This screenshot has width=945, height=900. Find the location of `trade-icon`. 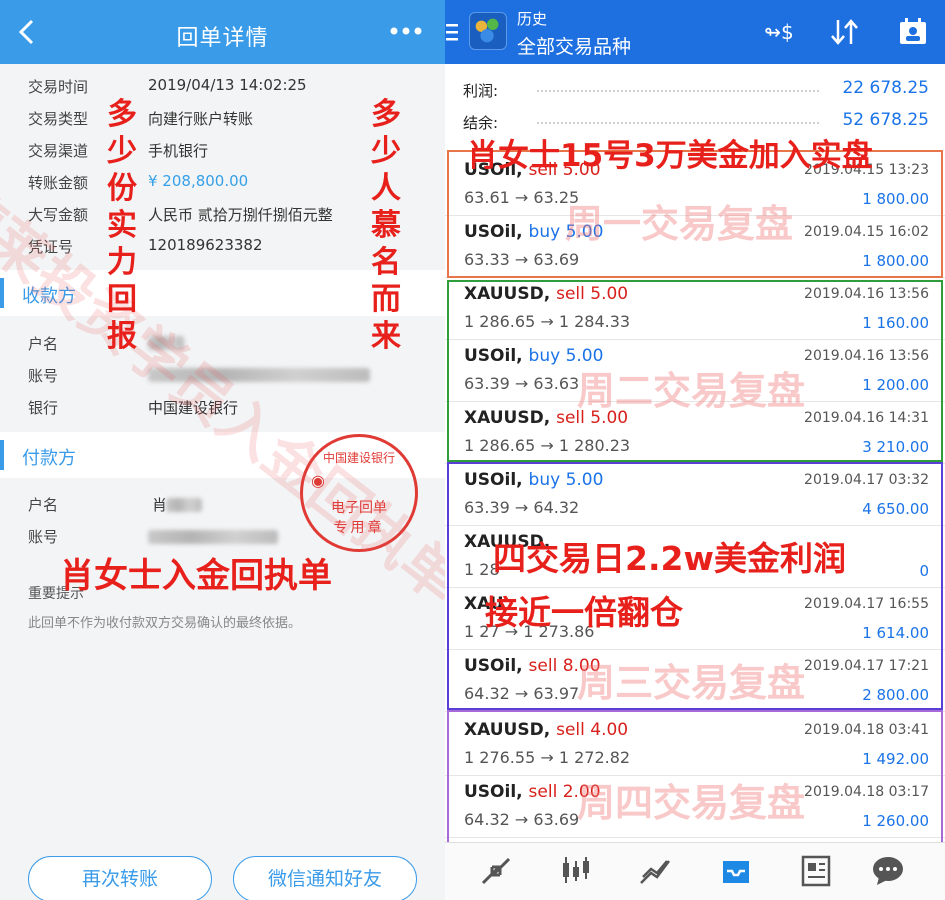

trade-icon is located at coordinates (496, 871).